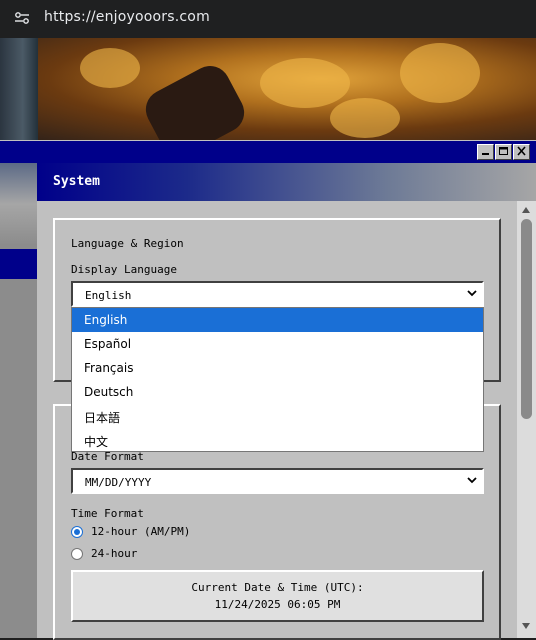 This screenshot has height=640, width=536. I want to click on language-option: English, so click(277, 320).